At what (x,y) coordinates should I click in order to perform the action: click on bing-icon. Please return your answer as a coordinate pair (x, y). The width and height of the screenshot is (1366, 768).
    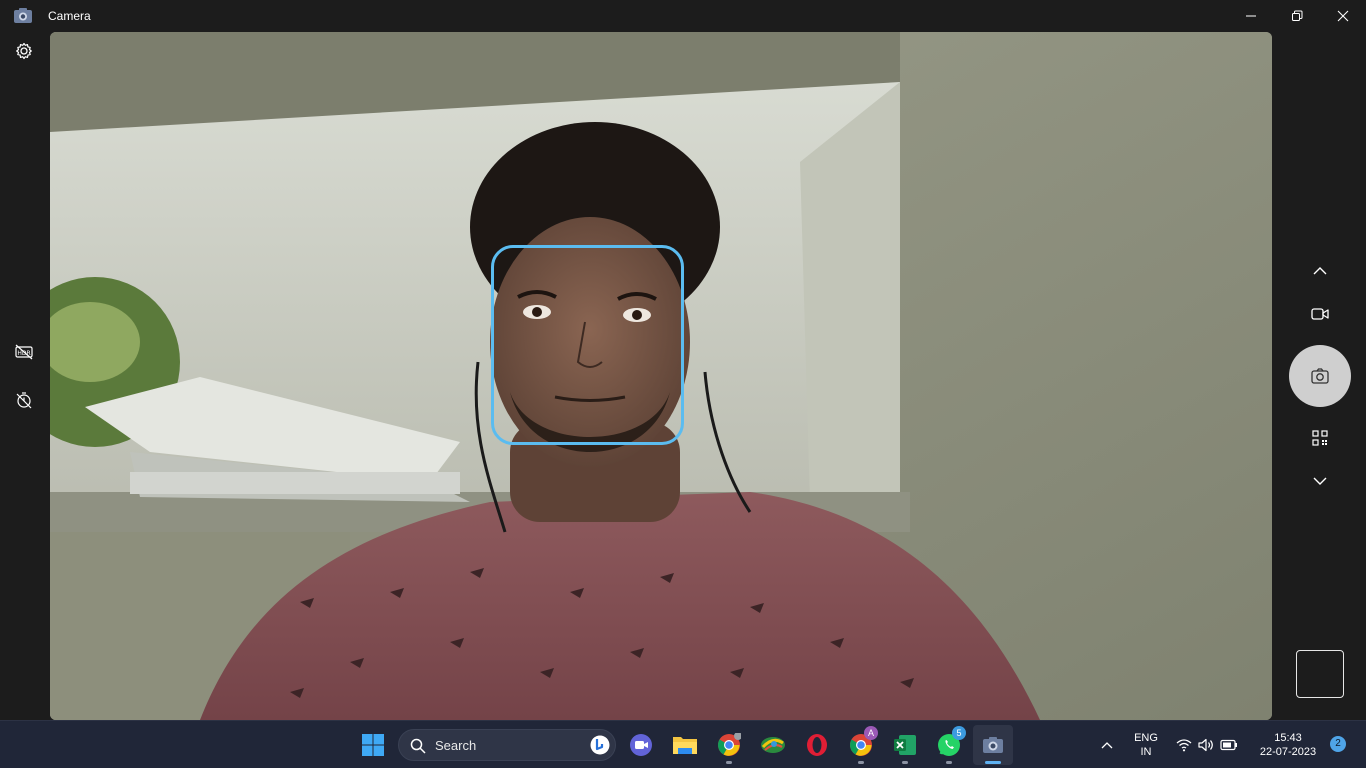
    Looking at the image, I should click on (600, 745).